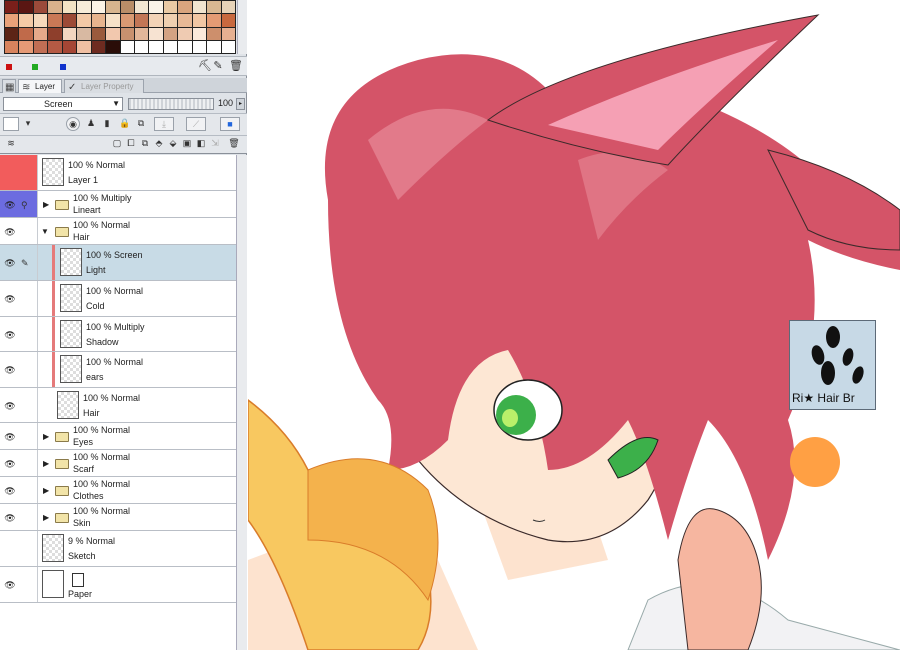 The height and width of the screenshot is (650, 900). What do you see at coordinates (11, 124) in the screenshot?
I see `expression-color-button` at bounding box center [11, 124].